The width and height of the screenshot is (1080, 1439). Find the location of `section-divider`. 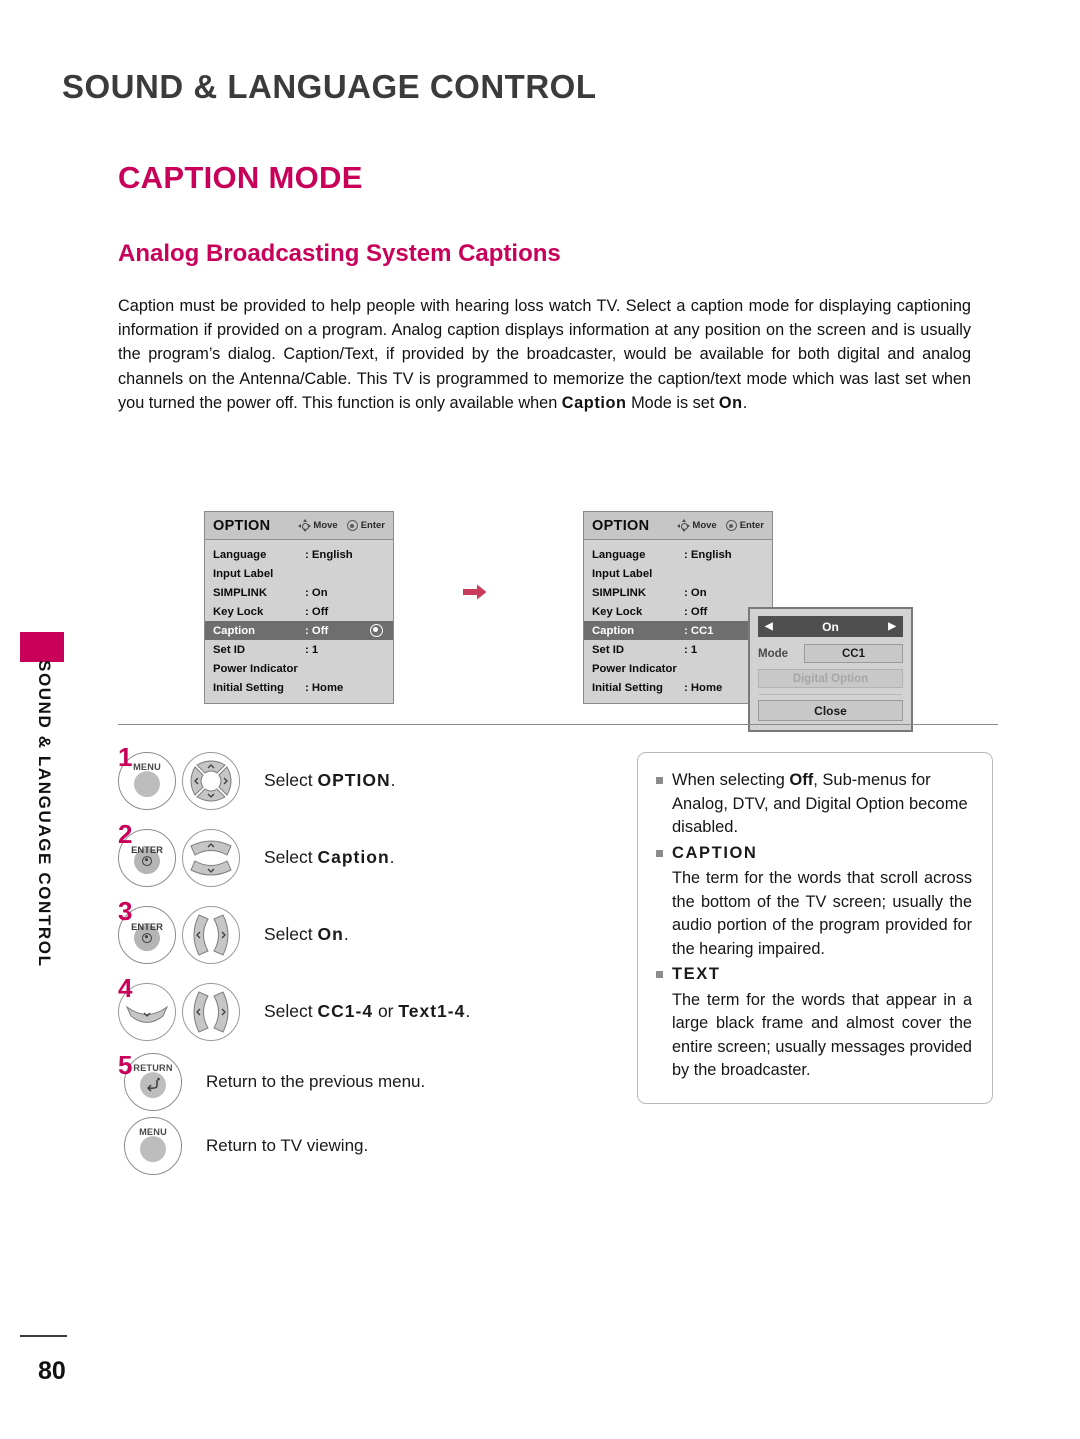

section-divider is located at coordinates (558, 724).